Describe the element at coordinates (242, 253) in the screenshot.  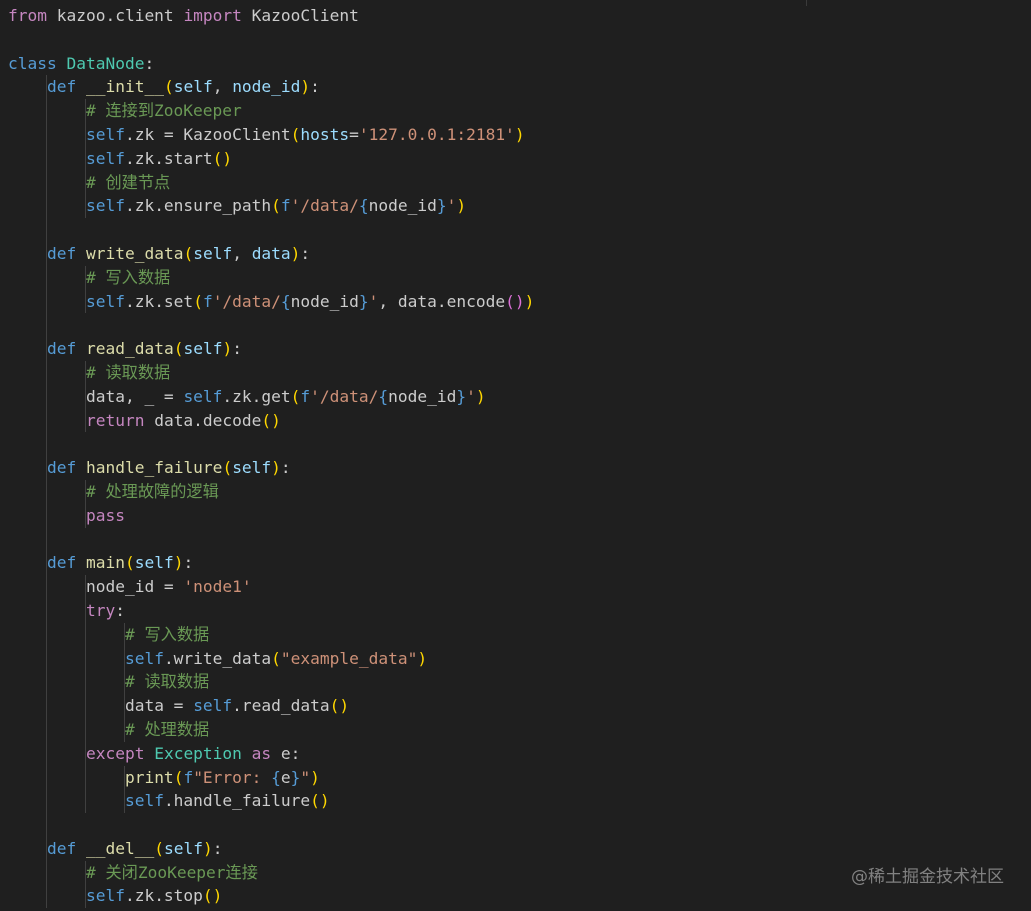
I see `code-token: ,` at that location.